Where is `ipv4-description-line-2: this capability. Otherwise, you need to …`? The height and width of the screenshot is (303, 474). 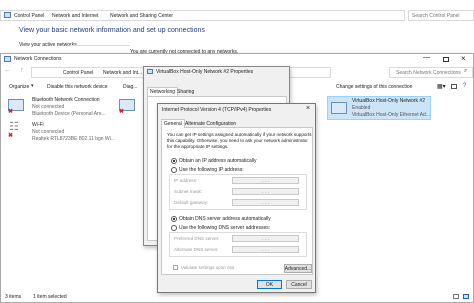 ipv4-description-line-2: this capability. Otherwise, you need to … is located at coordinates (237, 140).